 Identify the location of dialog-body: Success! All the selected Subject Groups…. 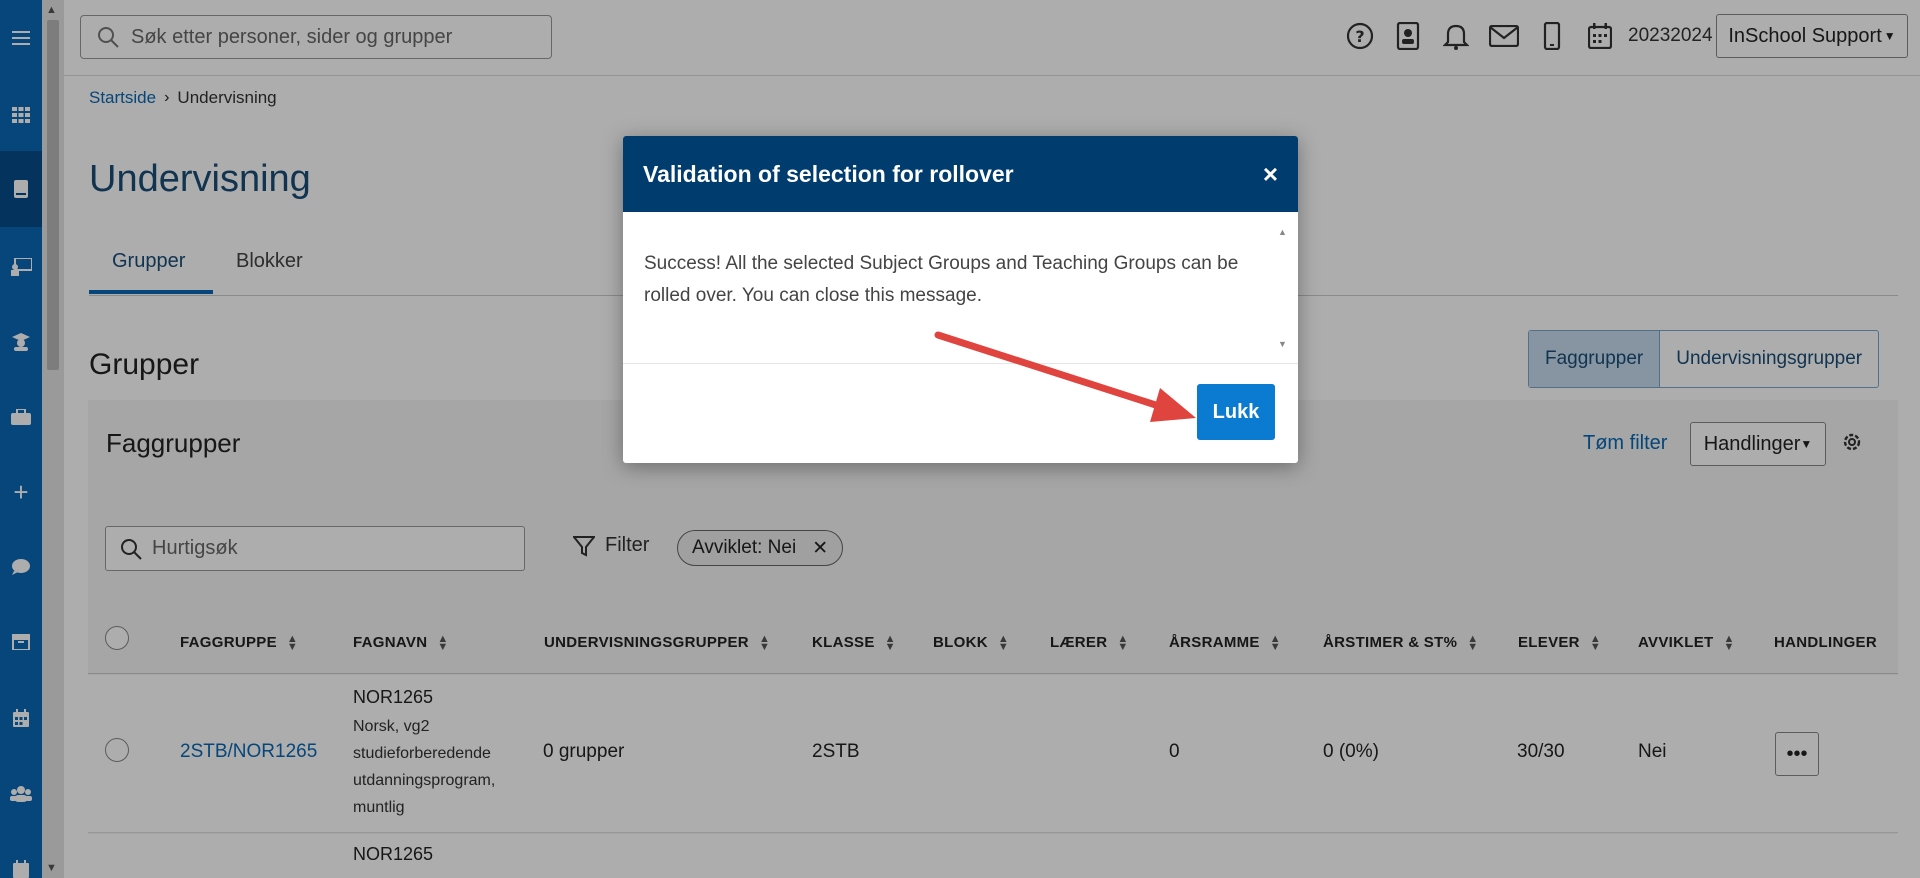
(960, 288).